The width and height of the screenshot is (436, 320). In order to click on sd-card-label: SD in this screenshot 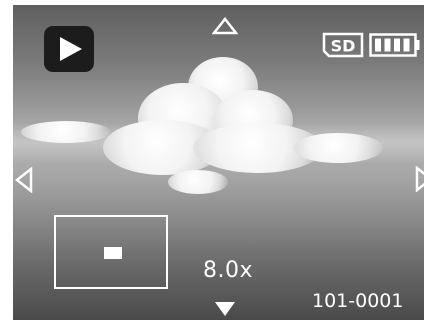, I will do `click(343, 46)`.